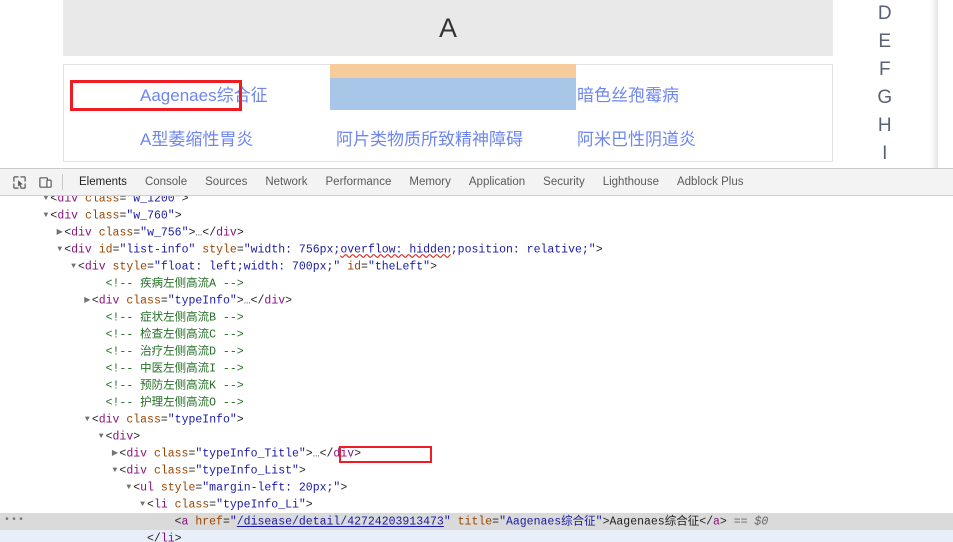 The width and height of the screenshot is (953, 542). I want to click on dom-tree-line: <!-- 症状左侧高流B -->, so click(476, 317).